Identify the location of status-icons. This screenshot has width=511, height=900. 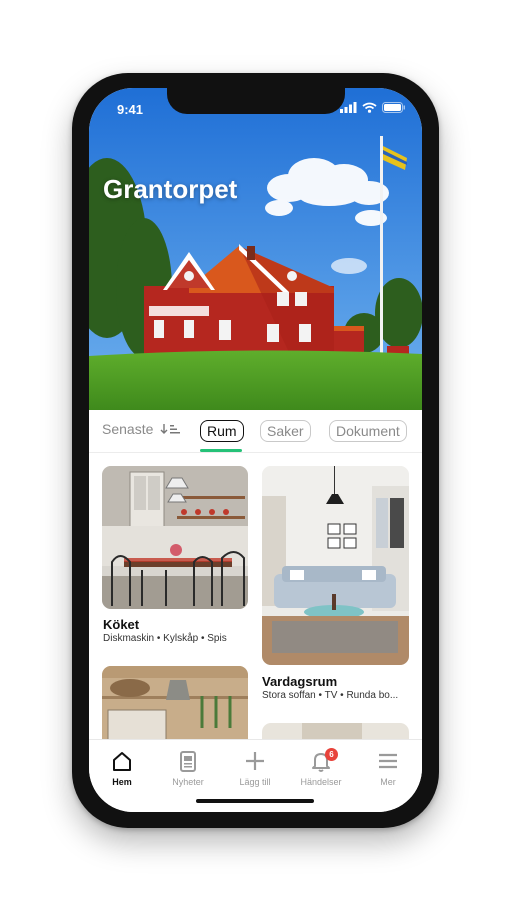
(373, 107).